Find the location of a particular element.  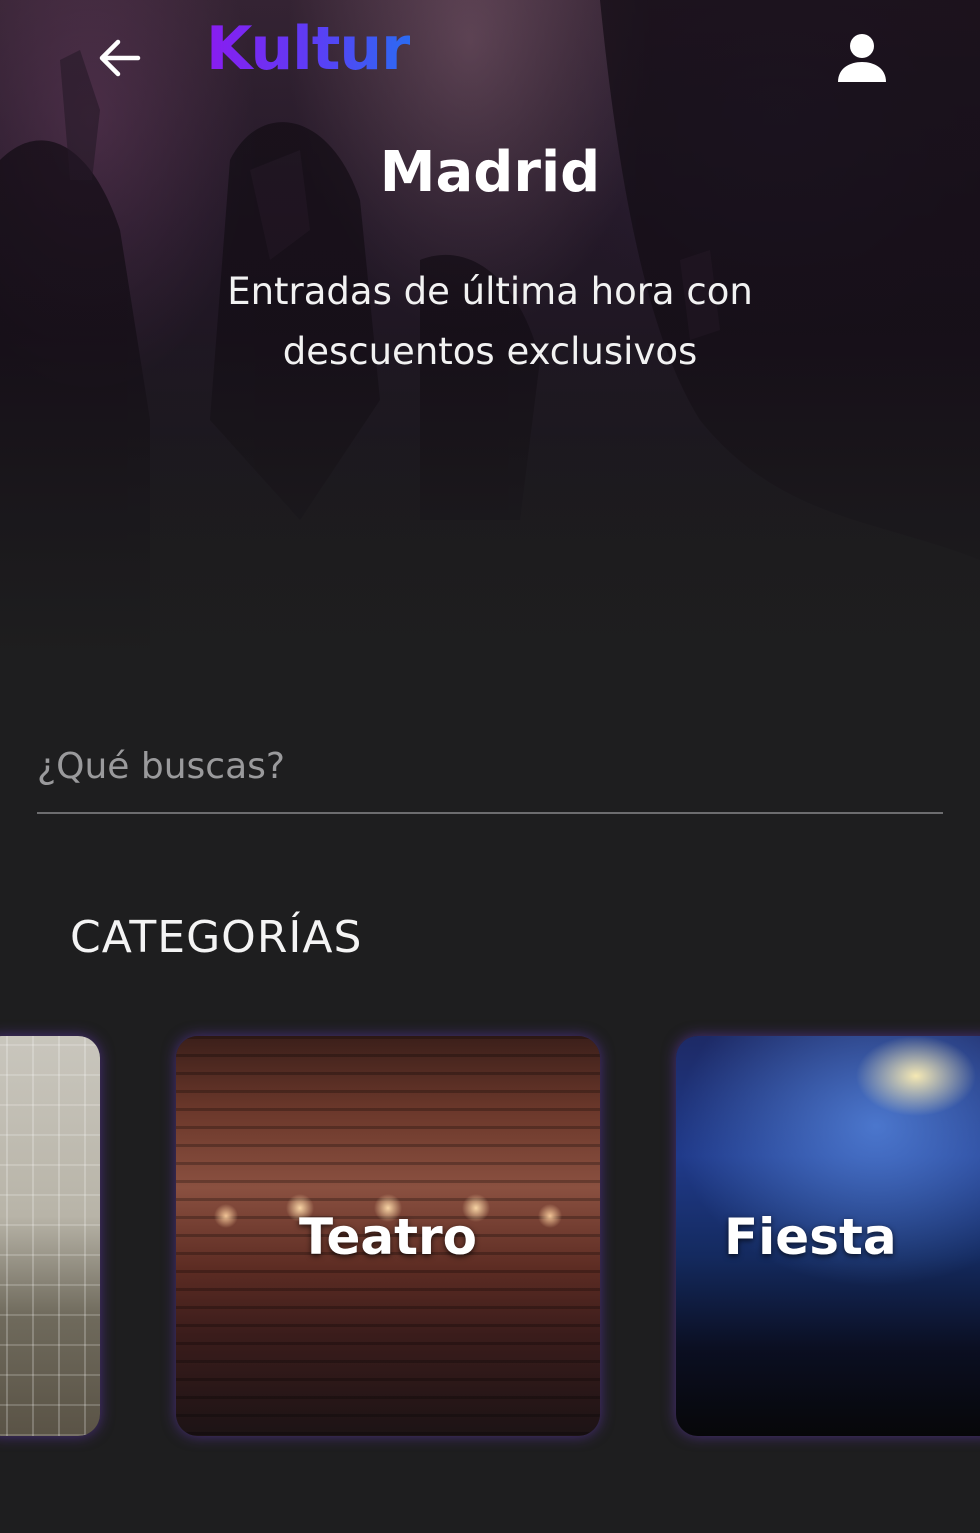

back-button is located at coordinates (120, 58).